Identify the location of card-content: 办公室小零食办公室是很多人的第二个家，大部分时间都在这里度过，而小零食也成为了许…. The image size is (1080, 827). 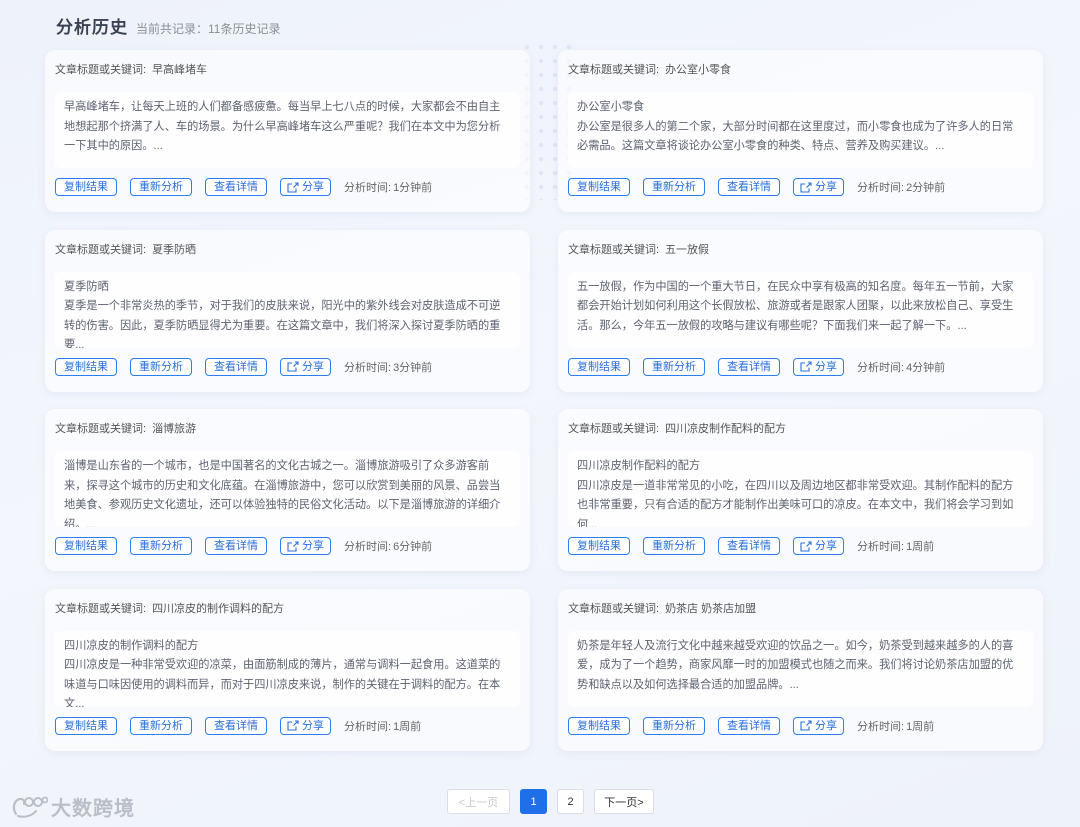
(800, 130).